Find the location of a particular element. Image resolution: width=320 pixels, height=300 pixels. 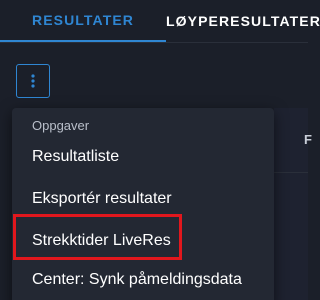

more-vertical-icon is located at coordinates (33, 81).